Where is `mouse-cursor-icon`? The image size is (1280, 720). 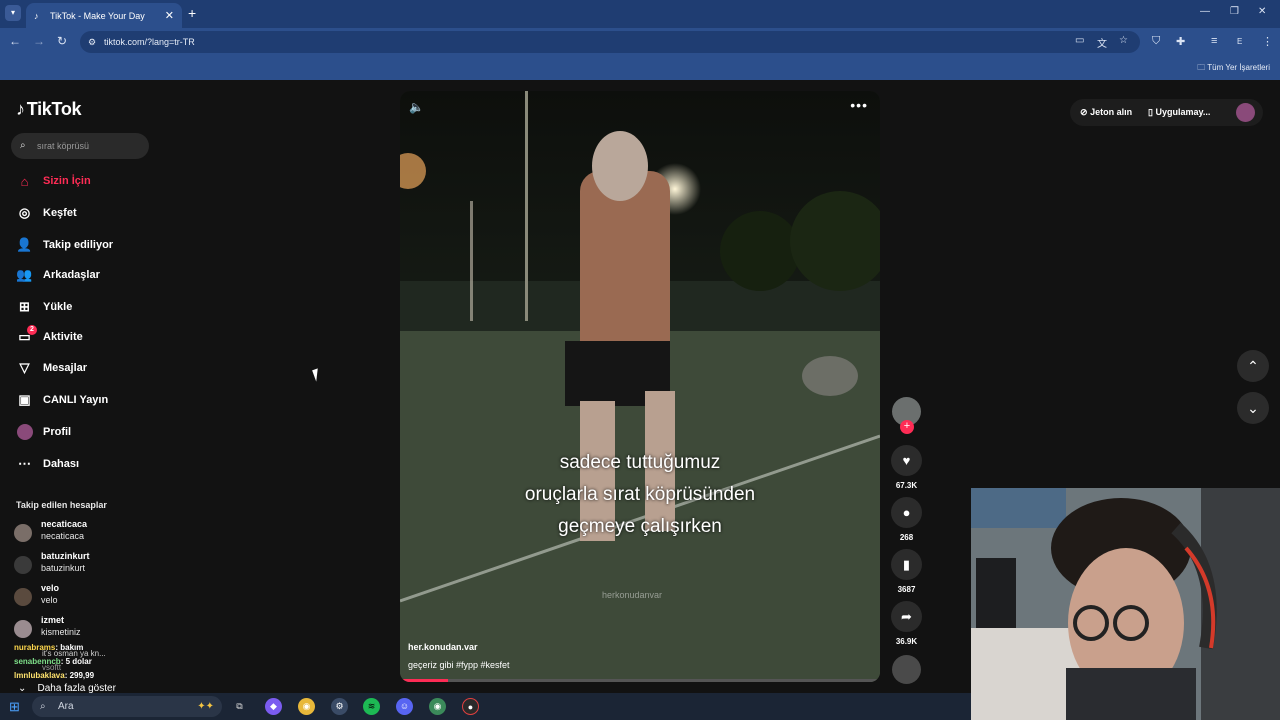 mouse-cursor-icon is located at coordinates (317, 375).